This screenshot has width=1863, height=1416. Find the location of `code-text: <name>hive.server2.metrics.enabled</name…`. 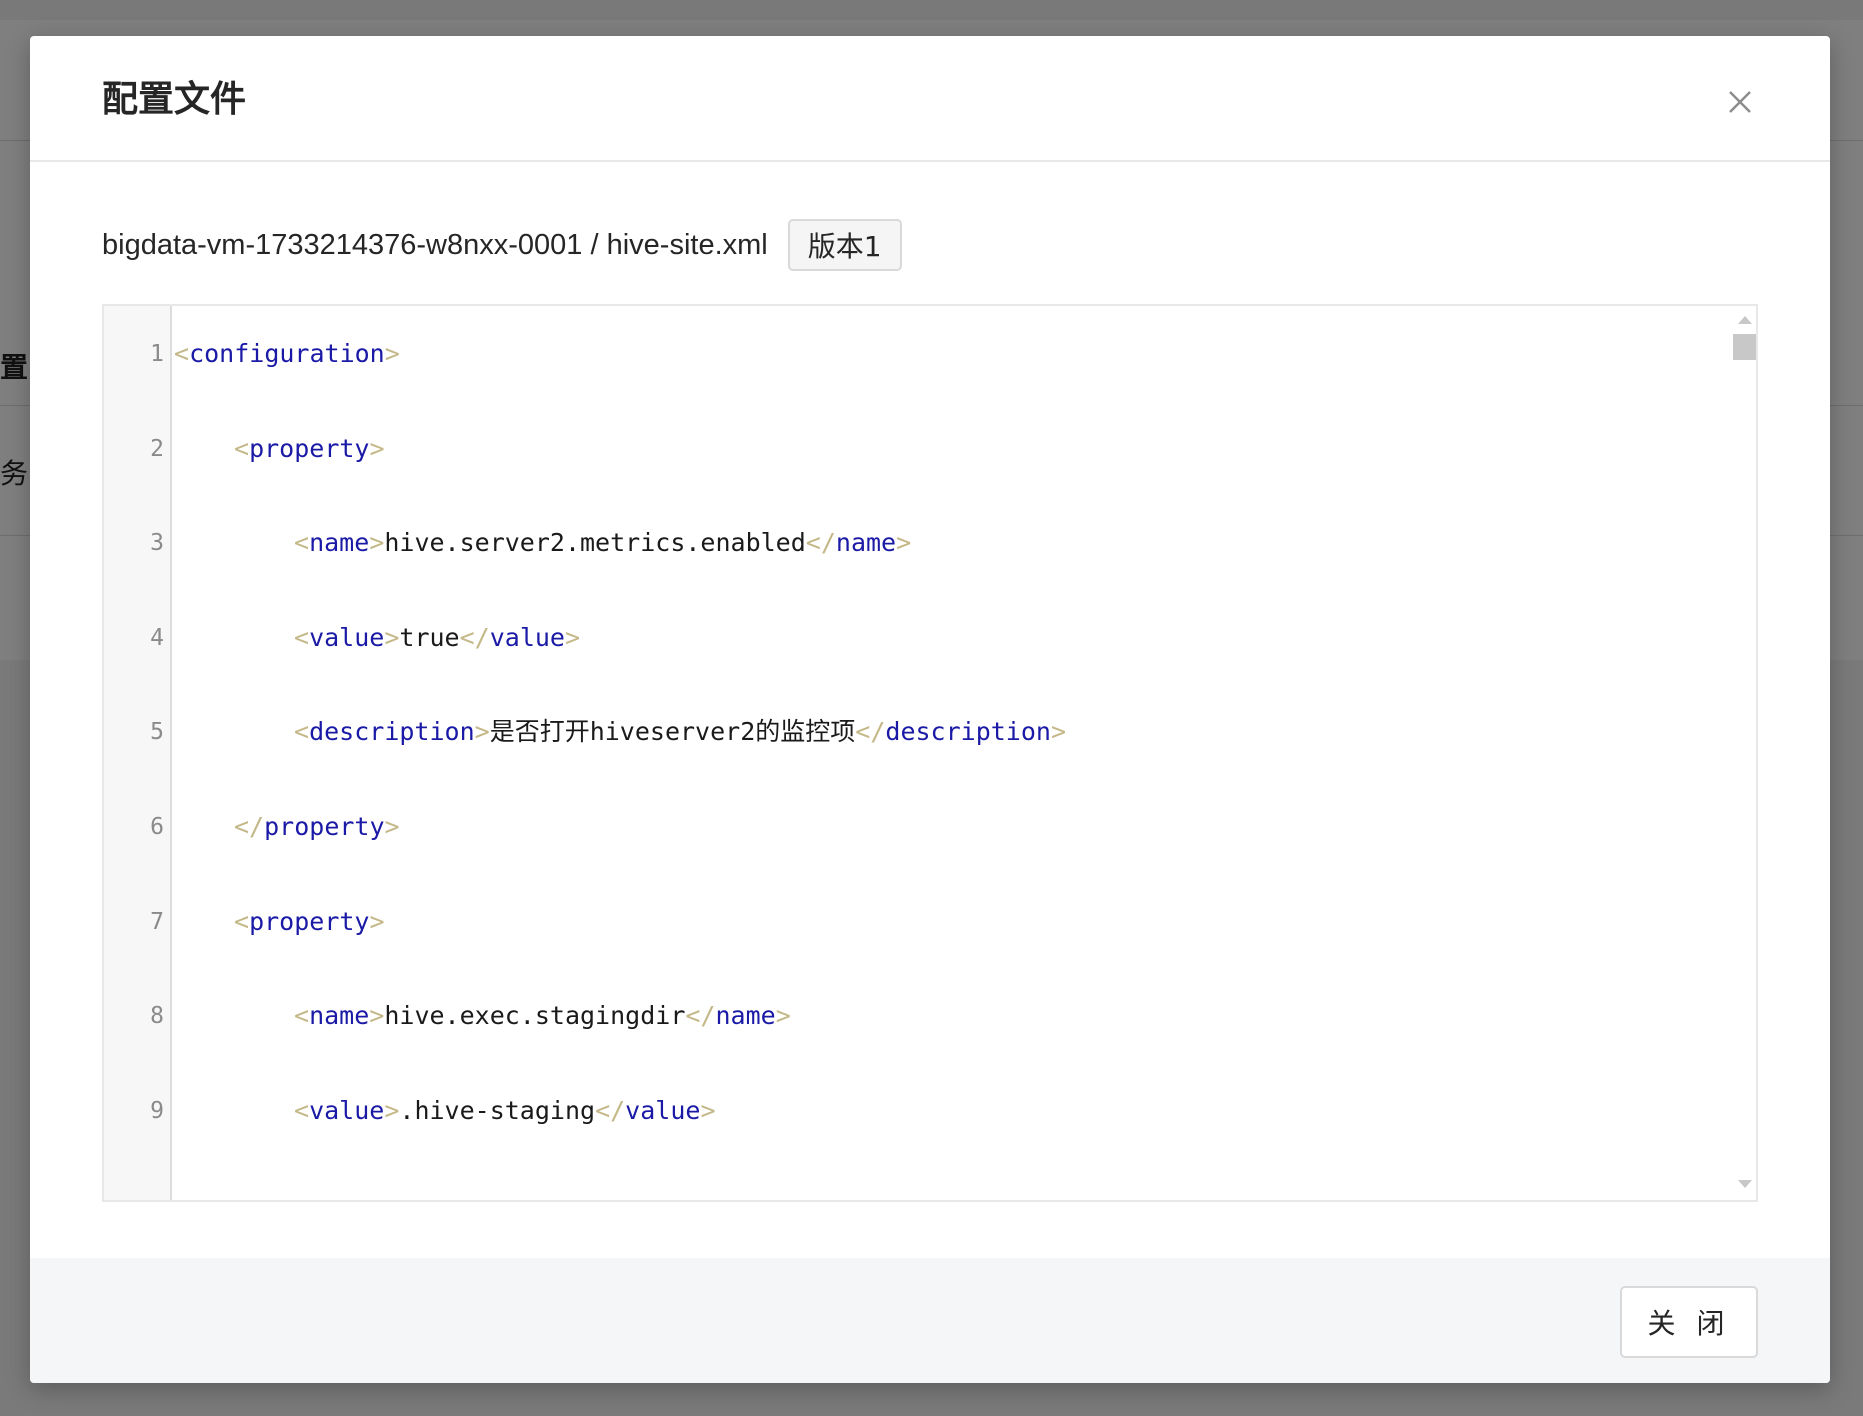

code-text: <name>hive.server2.metrics.enabled</name… is located at coordinates (603, 543).